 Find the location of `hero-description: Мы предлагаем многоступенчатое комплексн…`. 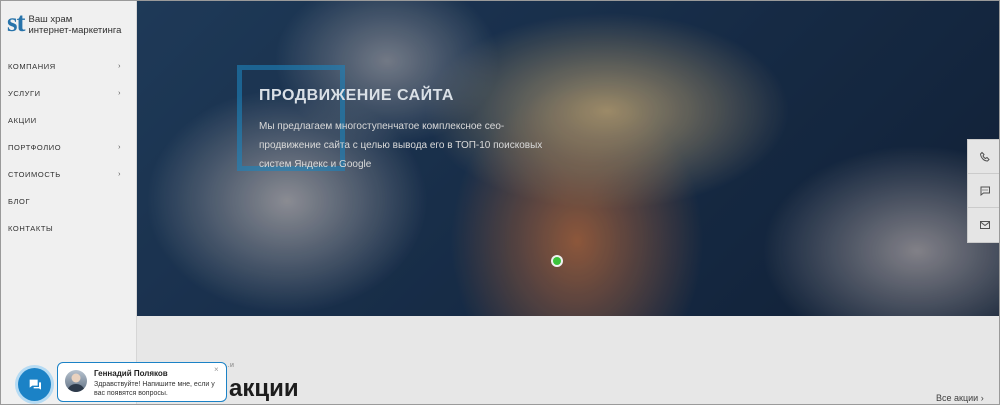

hero-description: Мы предлагаем многоступенчатое комплексн… is located at coordinates (401, 145).